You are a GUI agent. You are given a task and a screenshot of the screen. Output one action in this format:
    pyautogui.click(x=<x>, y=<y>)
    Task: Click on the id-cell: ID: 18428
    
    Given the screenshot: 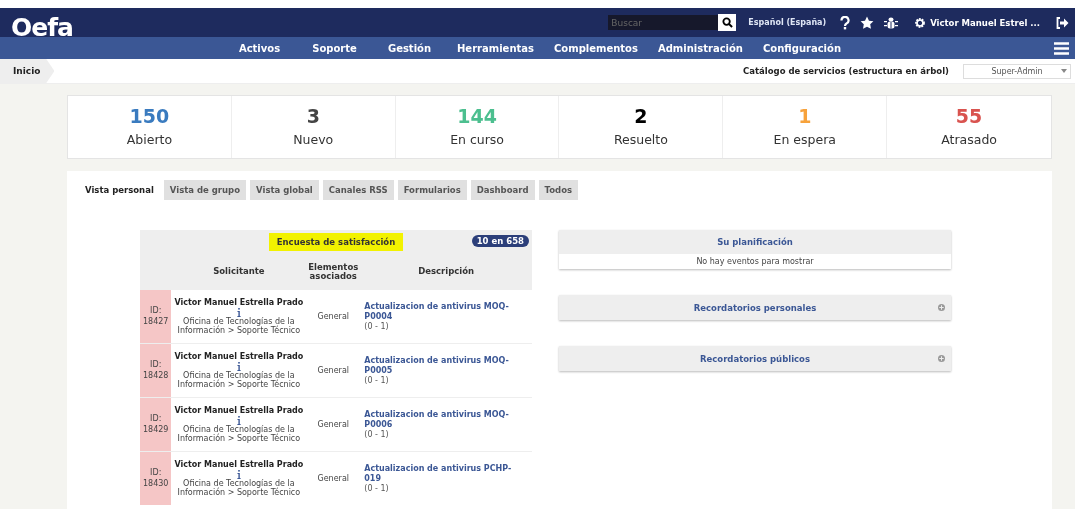 What is the action you would take?
    pyautogui.click(x=156, y=370)
    